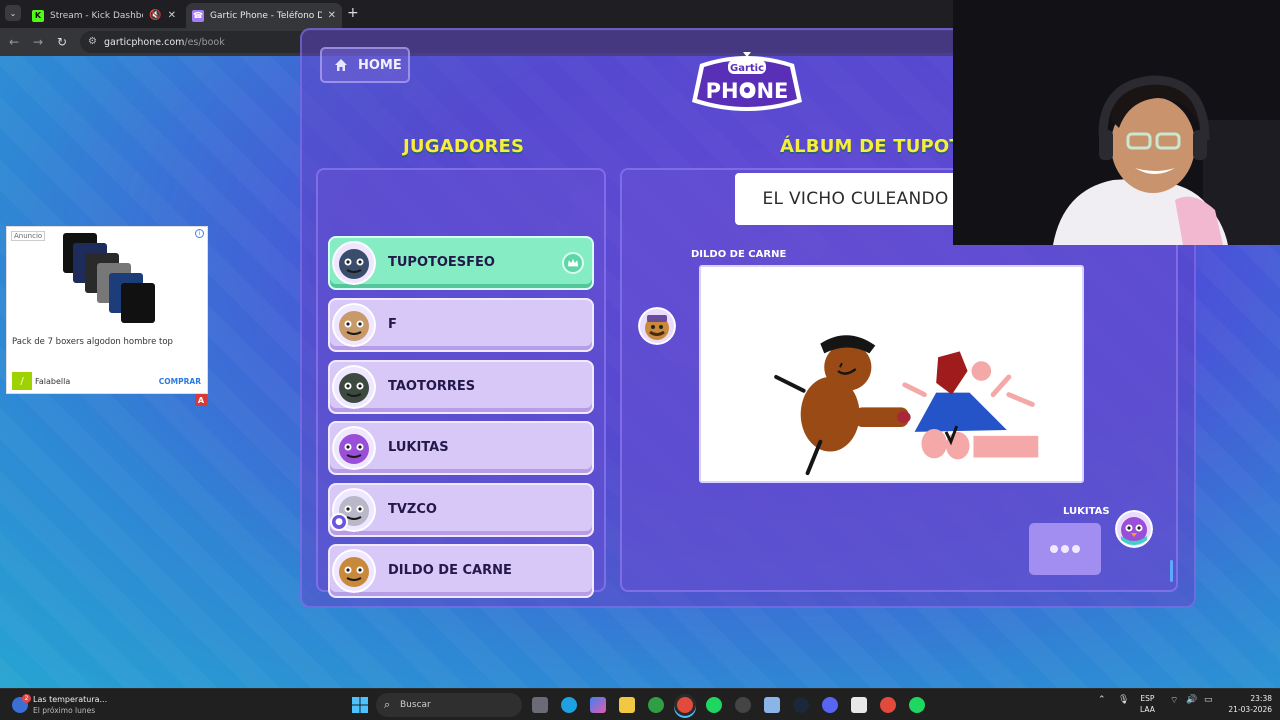  Describe the element at coordinates (1250, 709) in the screenshot. I see `clock-date: 21-03-2026` at that location.